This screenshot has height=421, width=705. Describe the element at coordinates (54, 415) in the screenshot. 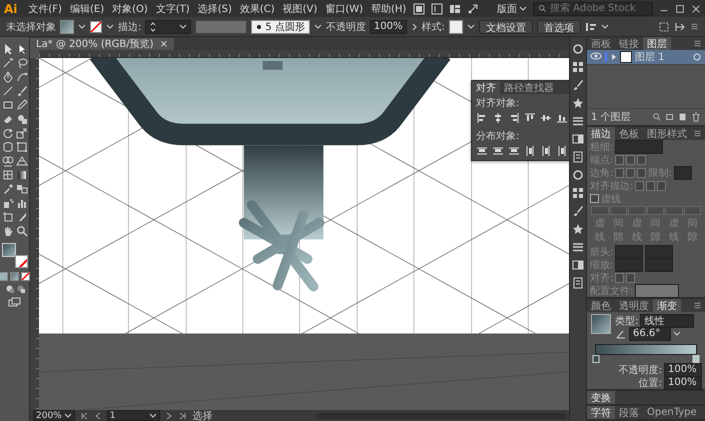

I see `zoom-field: 200%` at that location.